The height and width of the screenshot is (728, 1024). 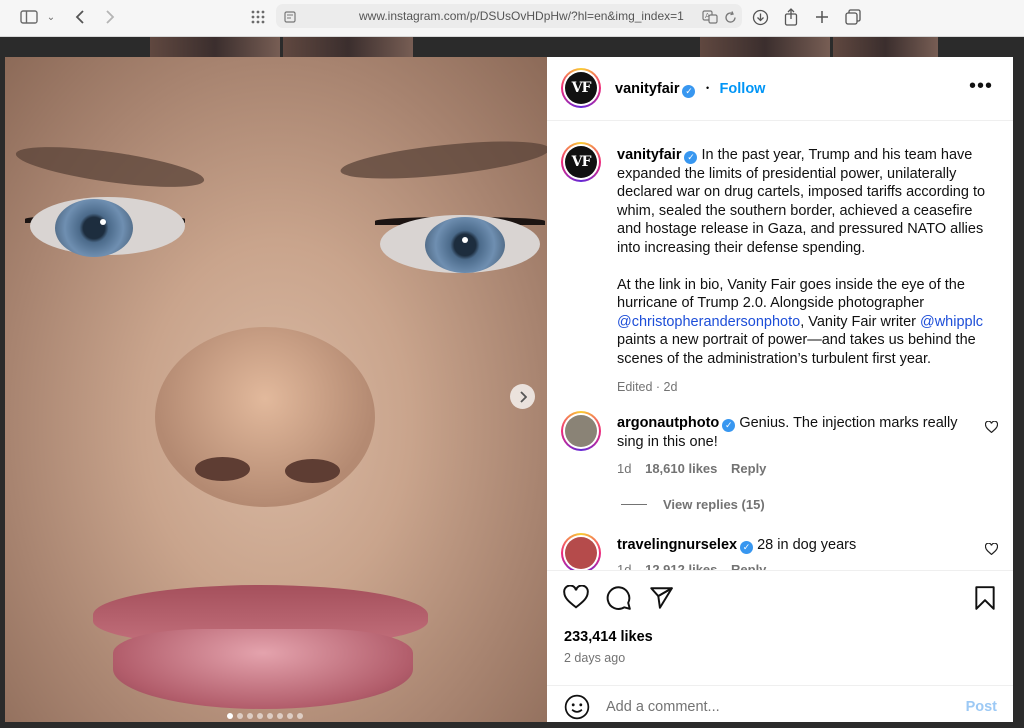 I want to click on chevron-down-icon: ⌄, so click(x=51, y=17).